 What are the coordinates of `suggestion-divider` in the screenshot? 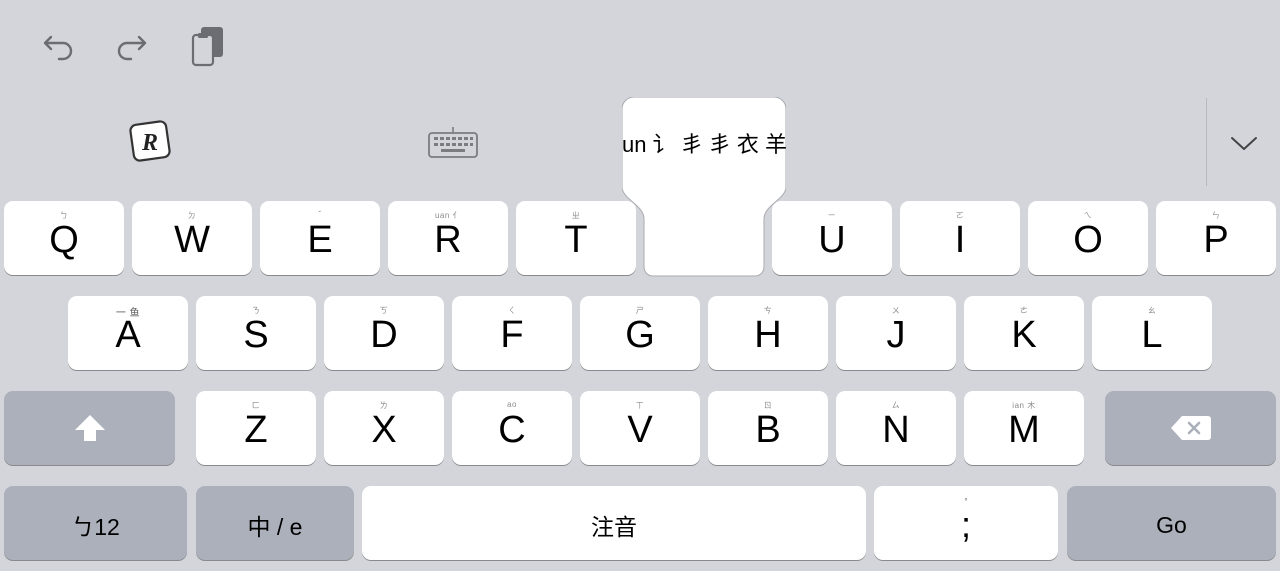 It's located at (1206, 142).